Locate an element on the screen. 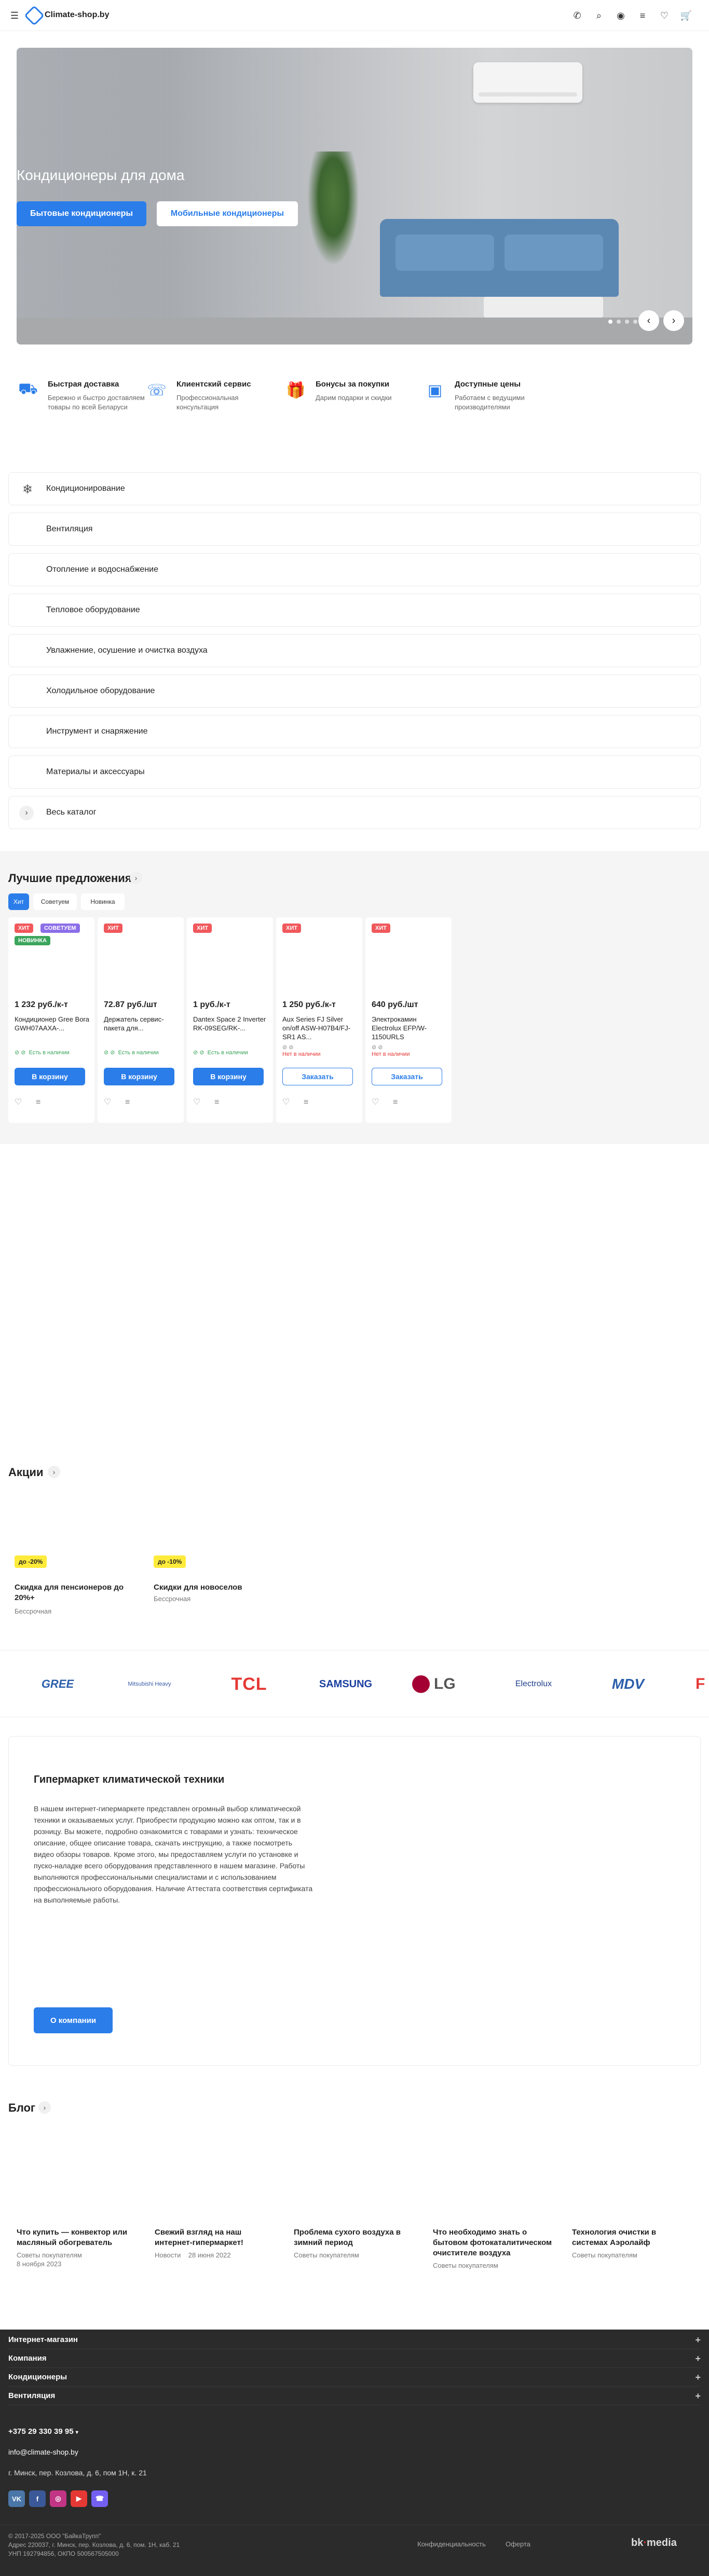 This screenshot has height=2576, width=709. brand-logo: TCL is located at coordinates (249, 1684).